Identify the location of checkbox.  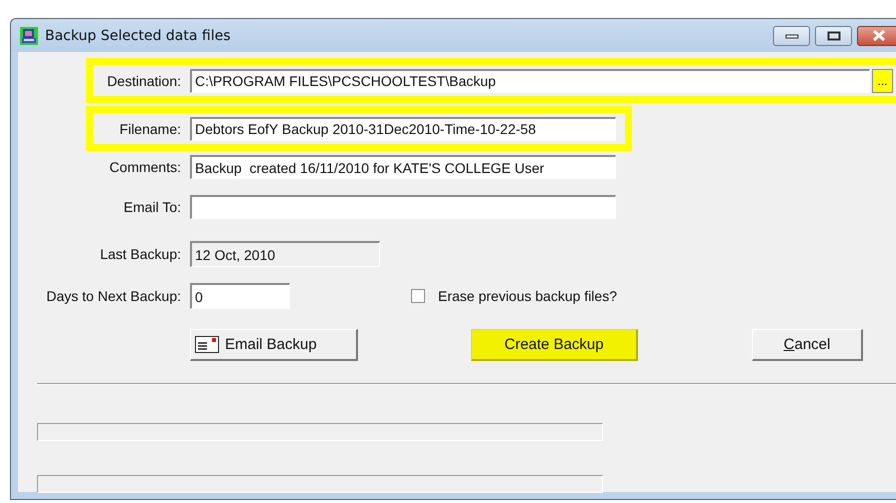
(418, 296).